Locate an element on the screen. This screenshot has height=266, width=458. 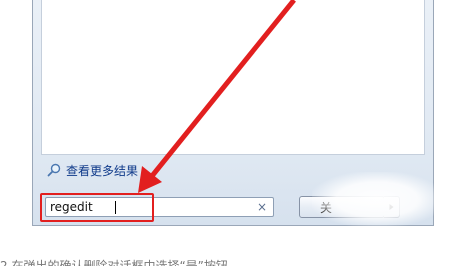
blurred-region is located at coordinates (377, 199).